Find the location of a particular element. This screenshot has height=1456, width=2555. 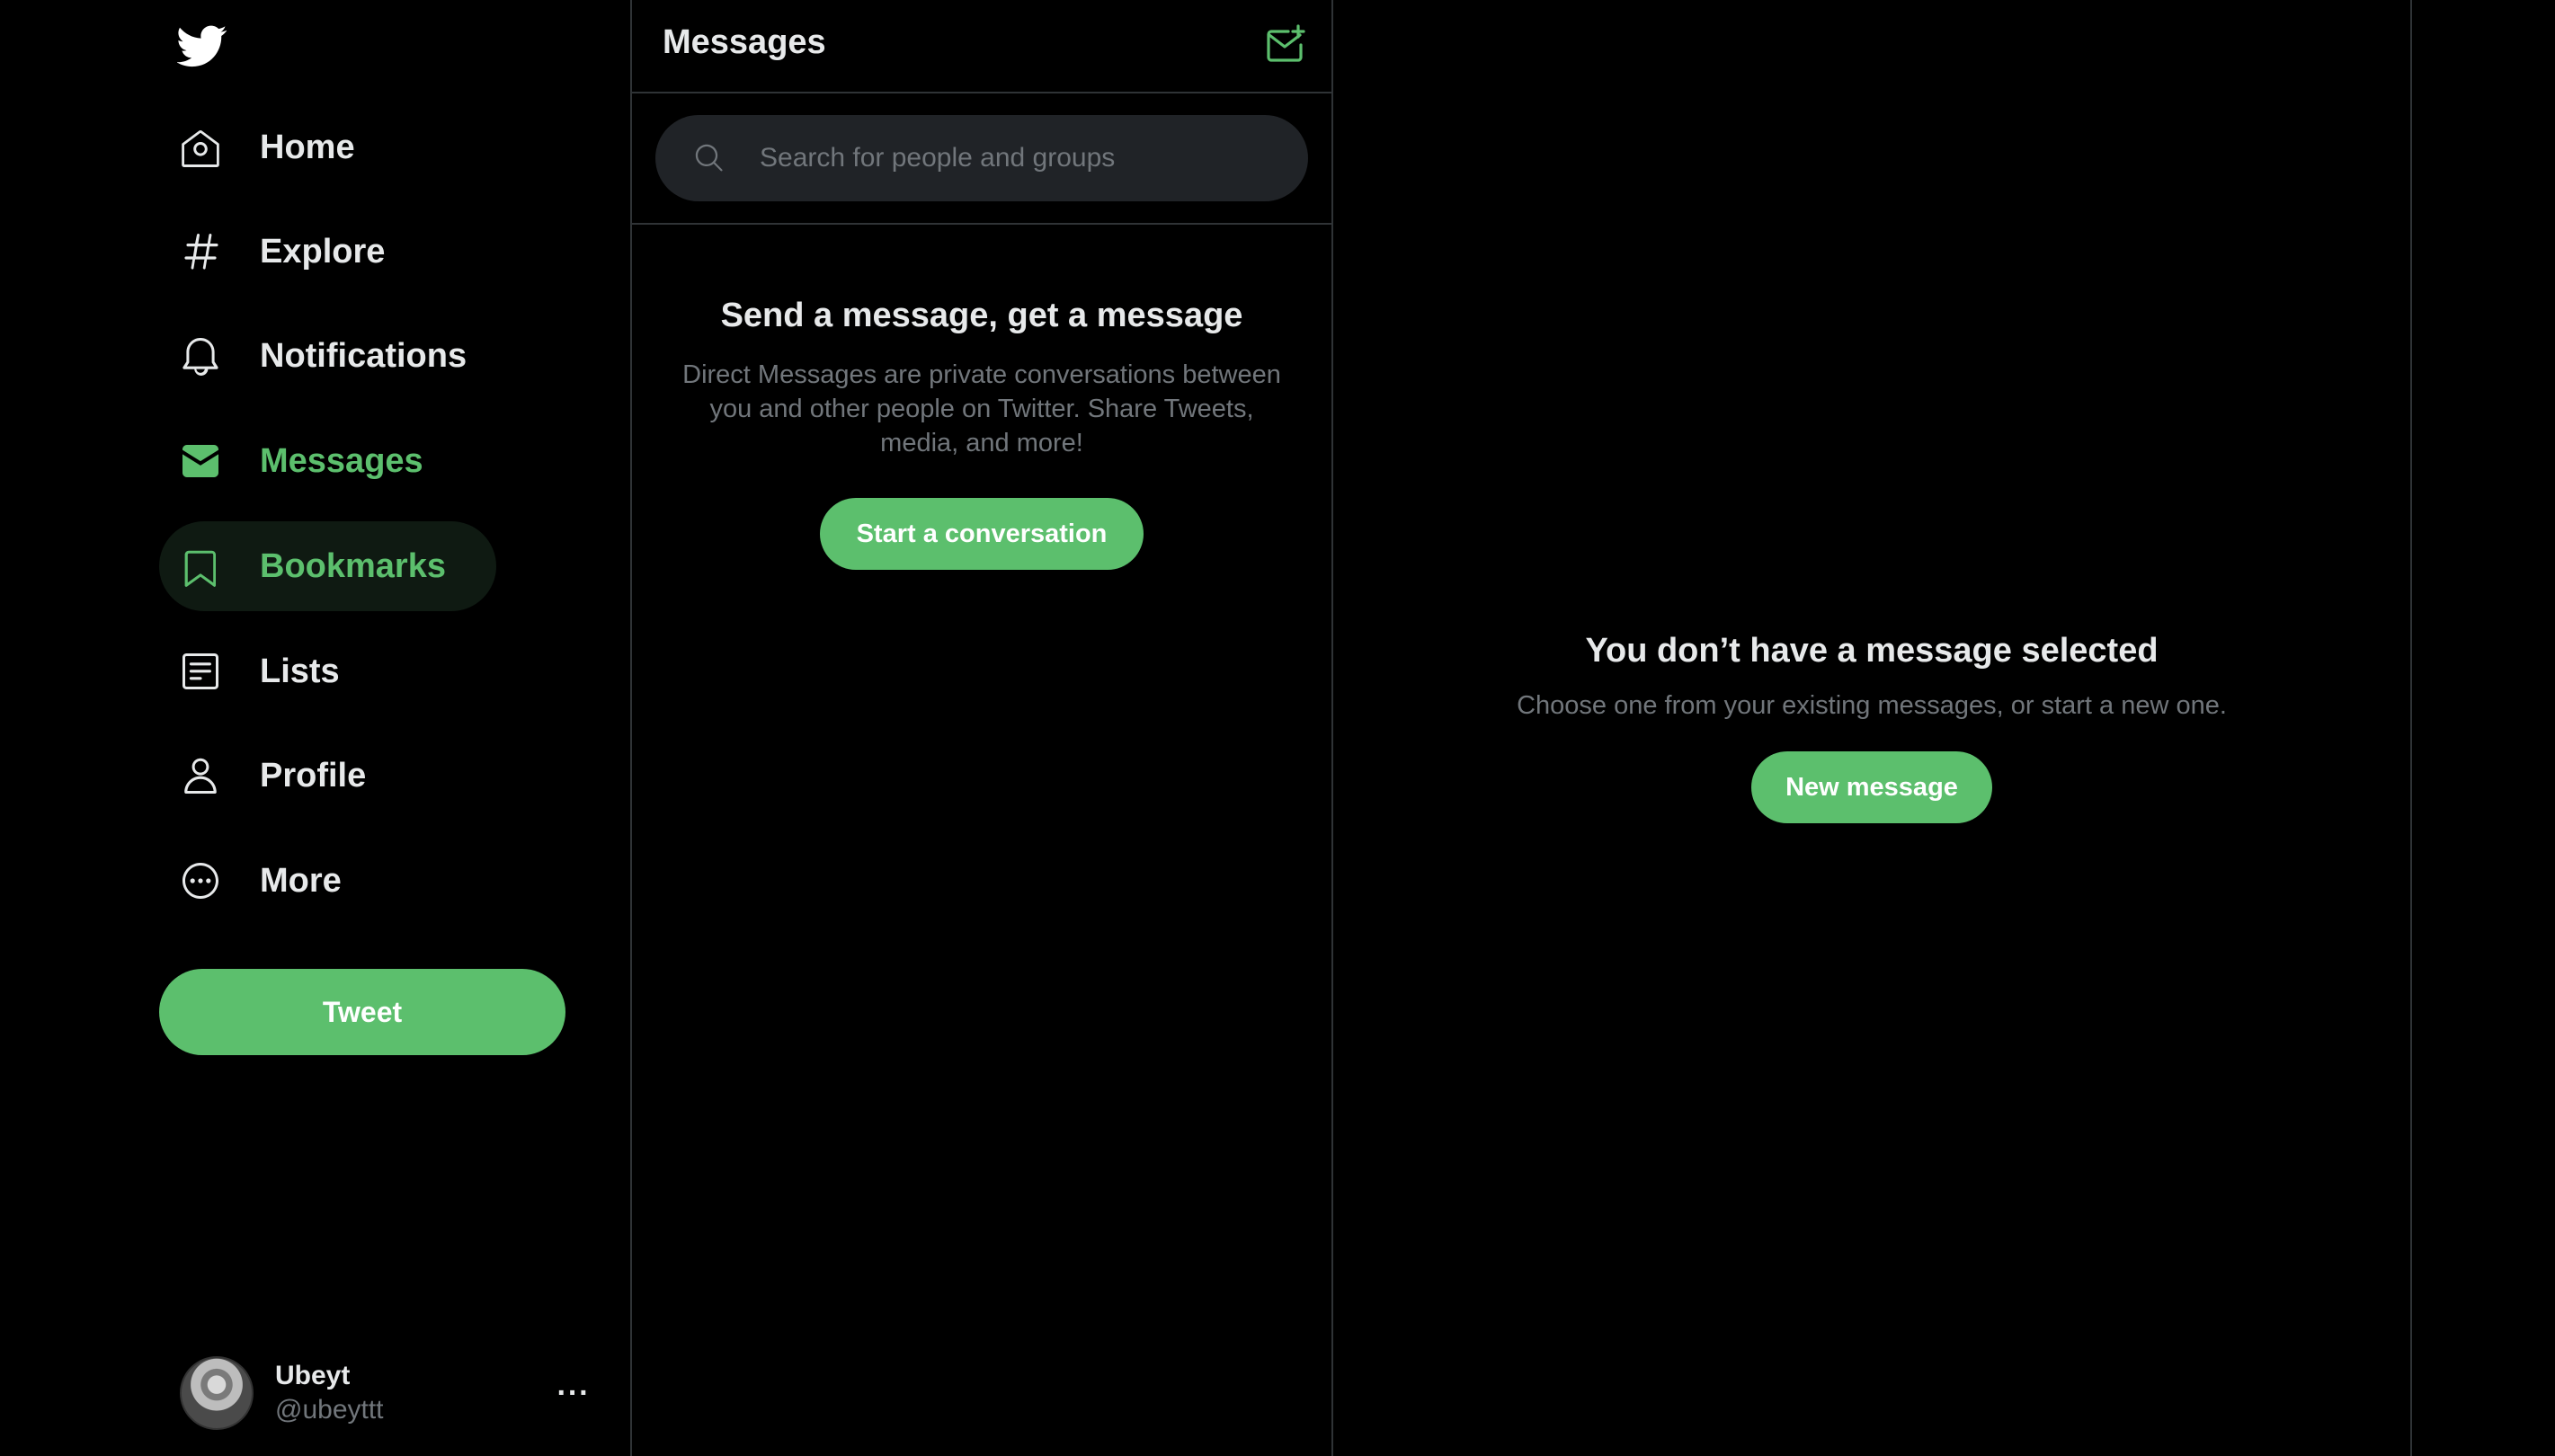

sidebar-item-home: Home is located at coordinates (282, 147).